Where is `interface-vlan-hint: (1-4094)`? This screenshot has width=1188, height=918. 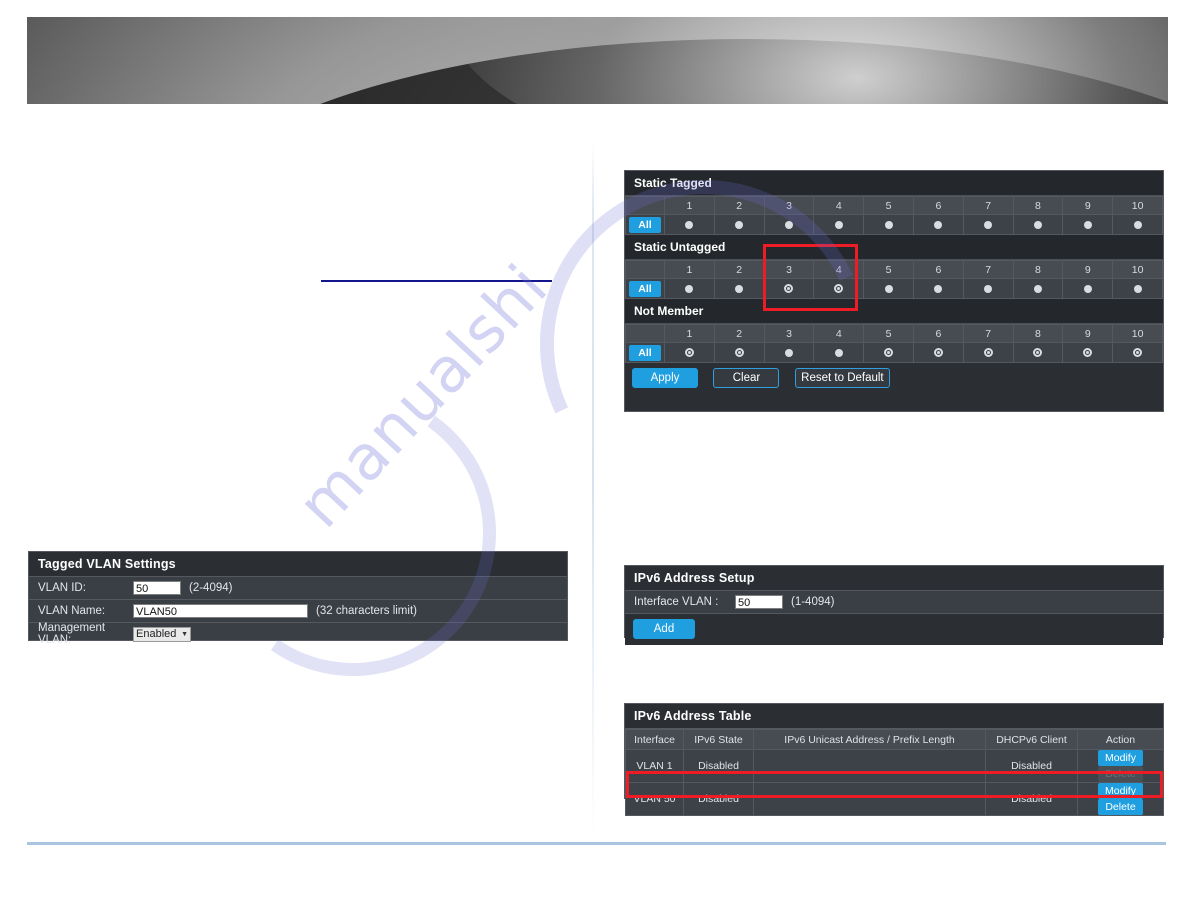
interface-vlan-hint: (1-4094) is located at coordinates (813, 602).